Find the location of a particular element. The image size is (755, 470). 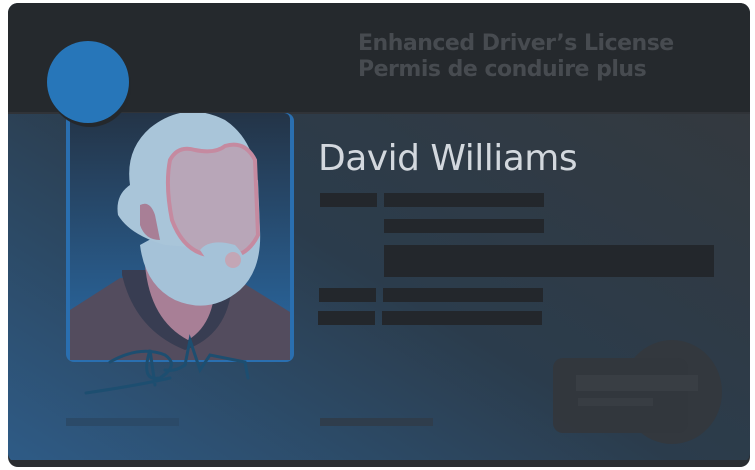

seal-circle is located at coordinates (88, 82).